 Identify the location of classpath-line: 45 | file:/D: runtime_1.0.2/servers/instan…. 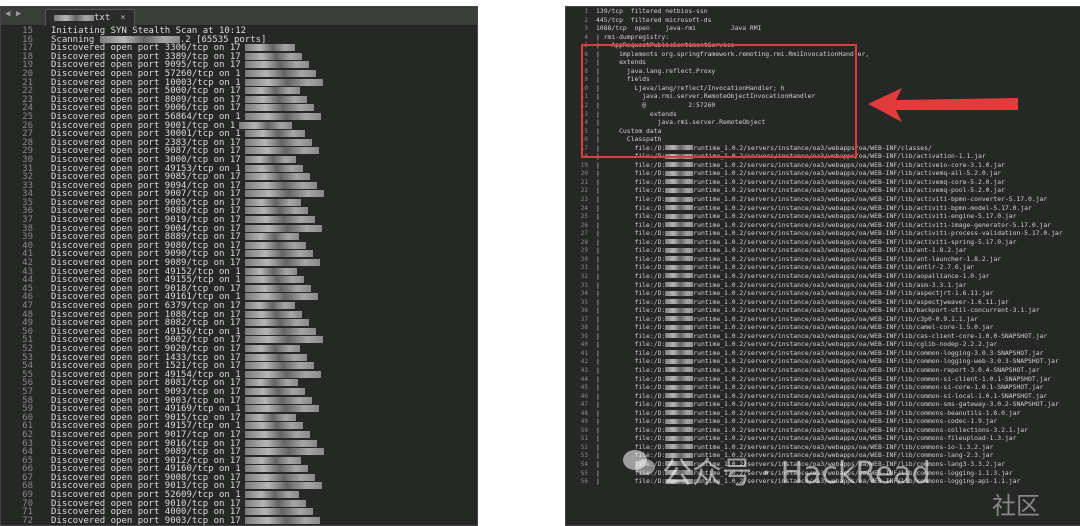
(812, 387).